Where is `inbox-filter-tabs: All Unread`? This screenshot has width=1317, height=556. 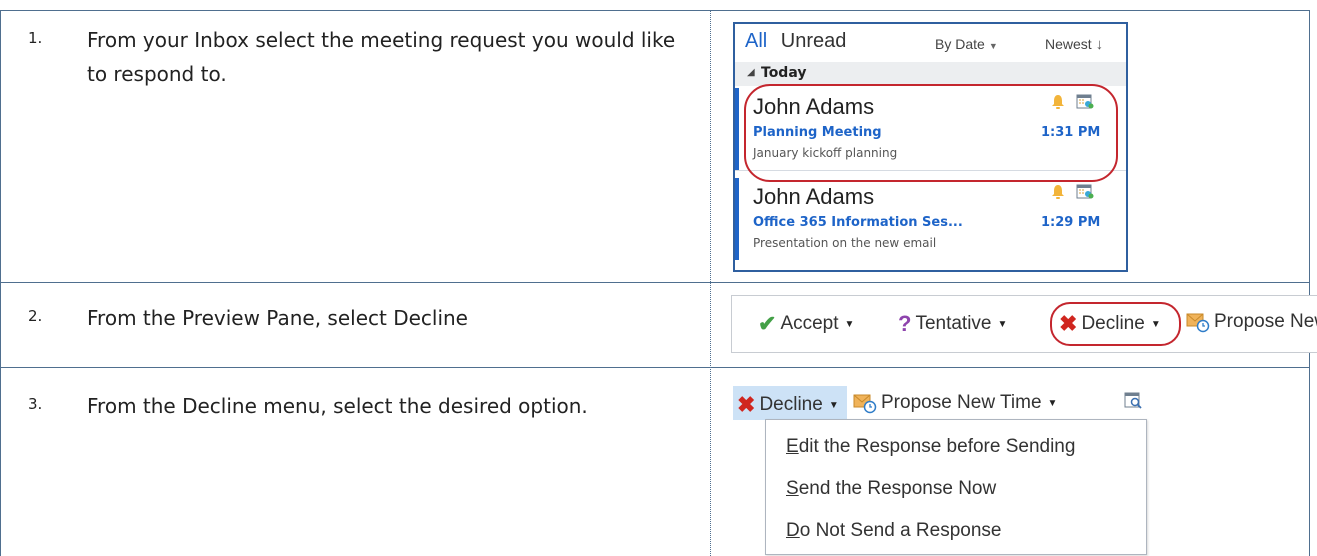 inbox-filter-tabs: All Unread is located at coordinates (795, 41).